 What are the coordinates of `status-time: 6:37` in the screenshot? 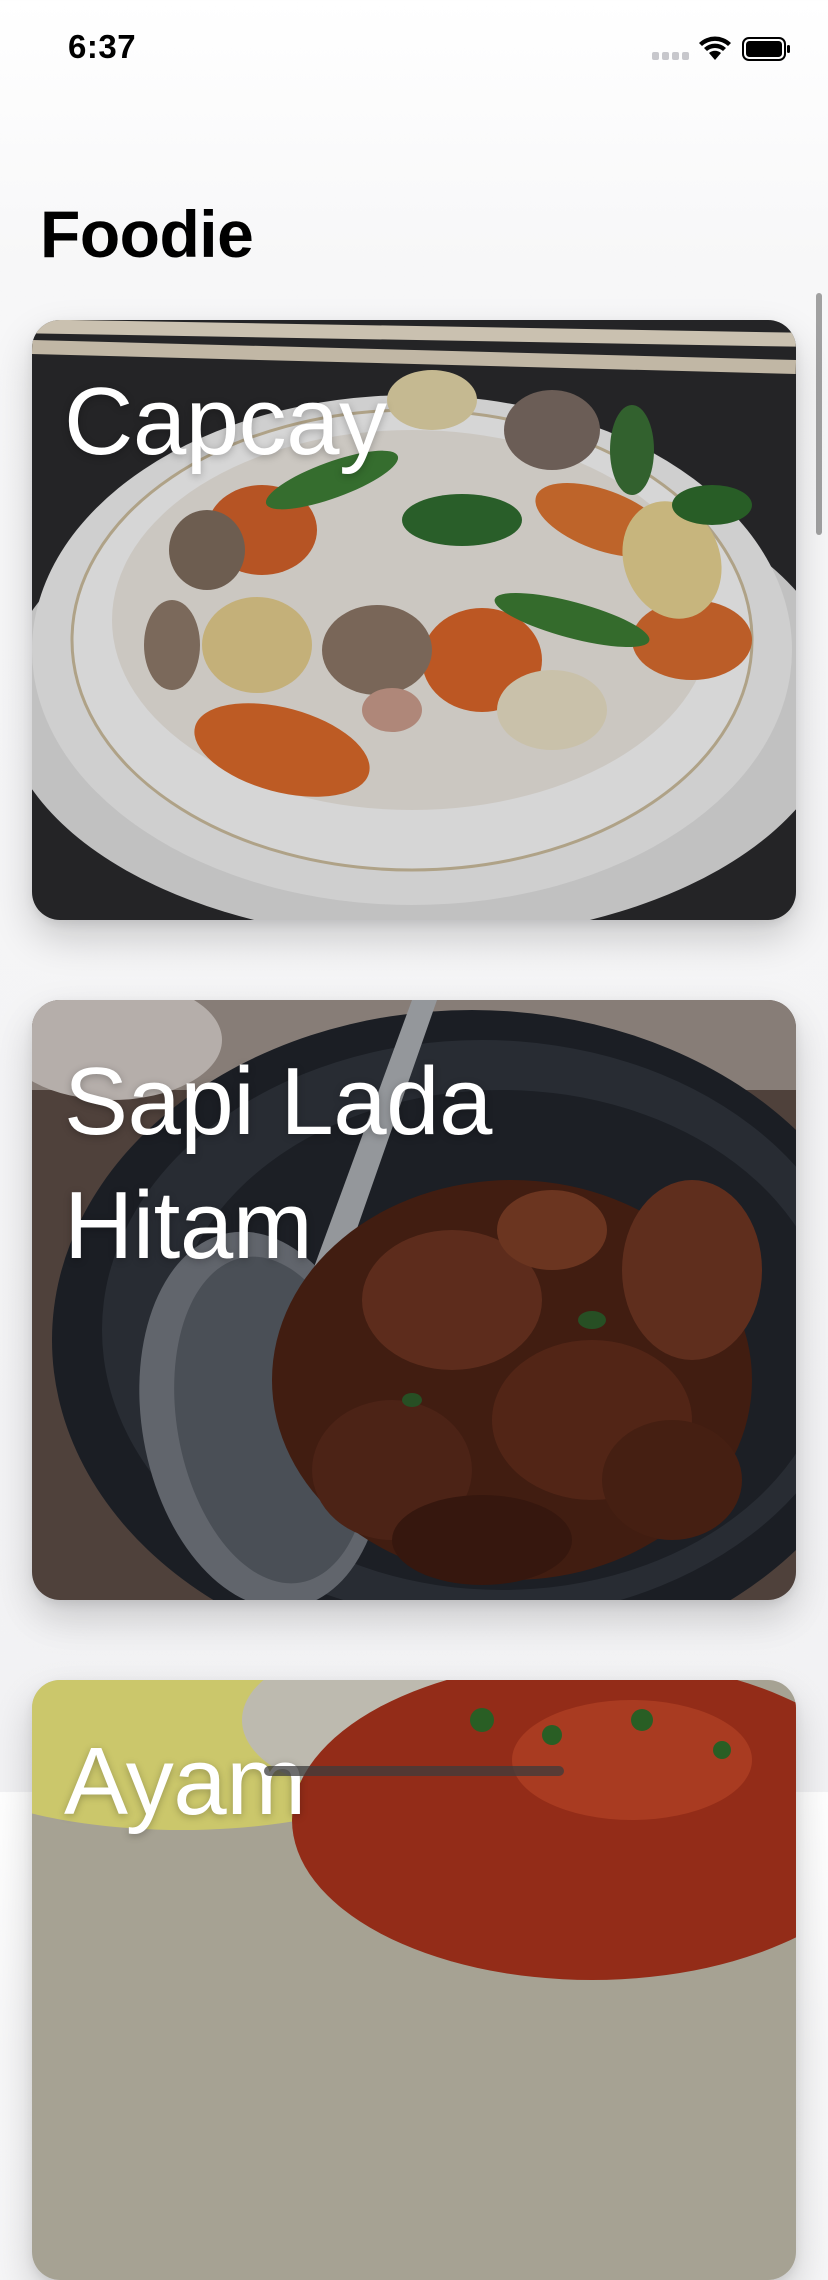 It's located at (102, 46).